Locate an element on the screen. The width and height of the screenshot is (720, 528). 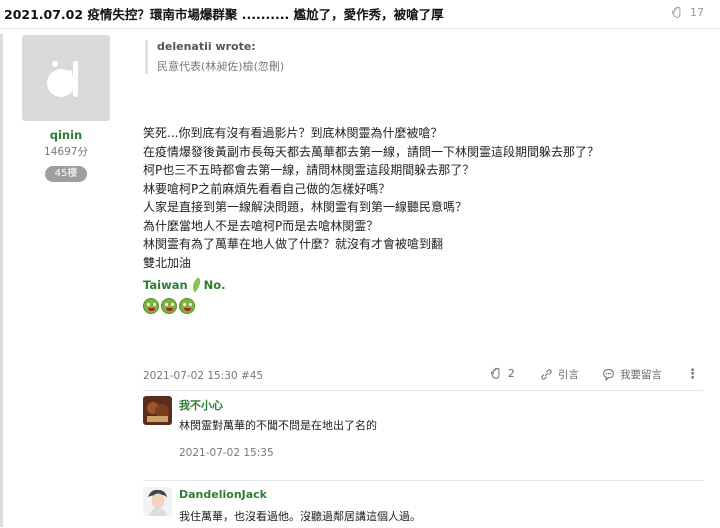
more-options-icon: ⋮ is located at coordinates (692, 374).